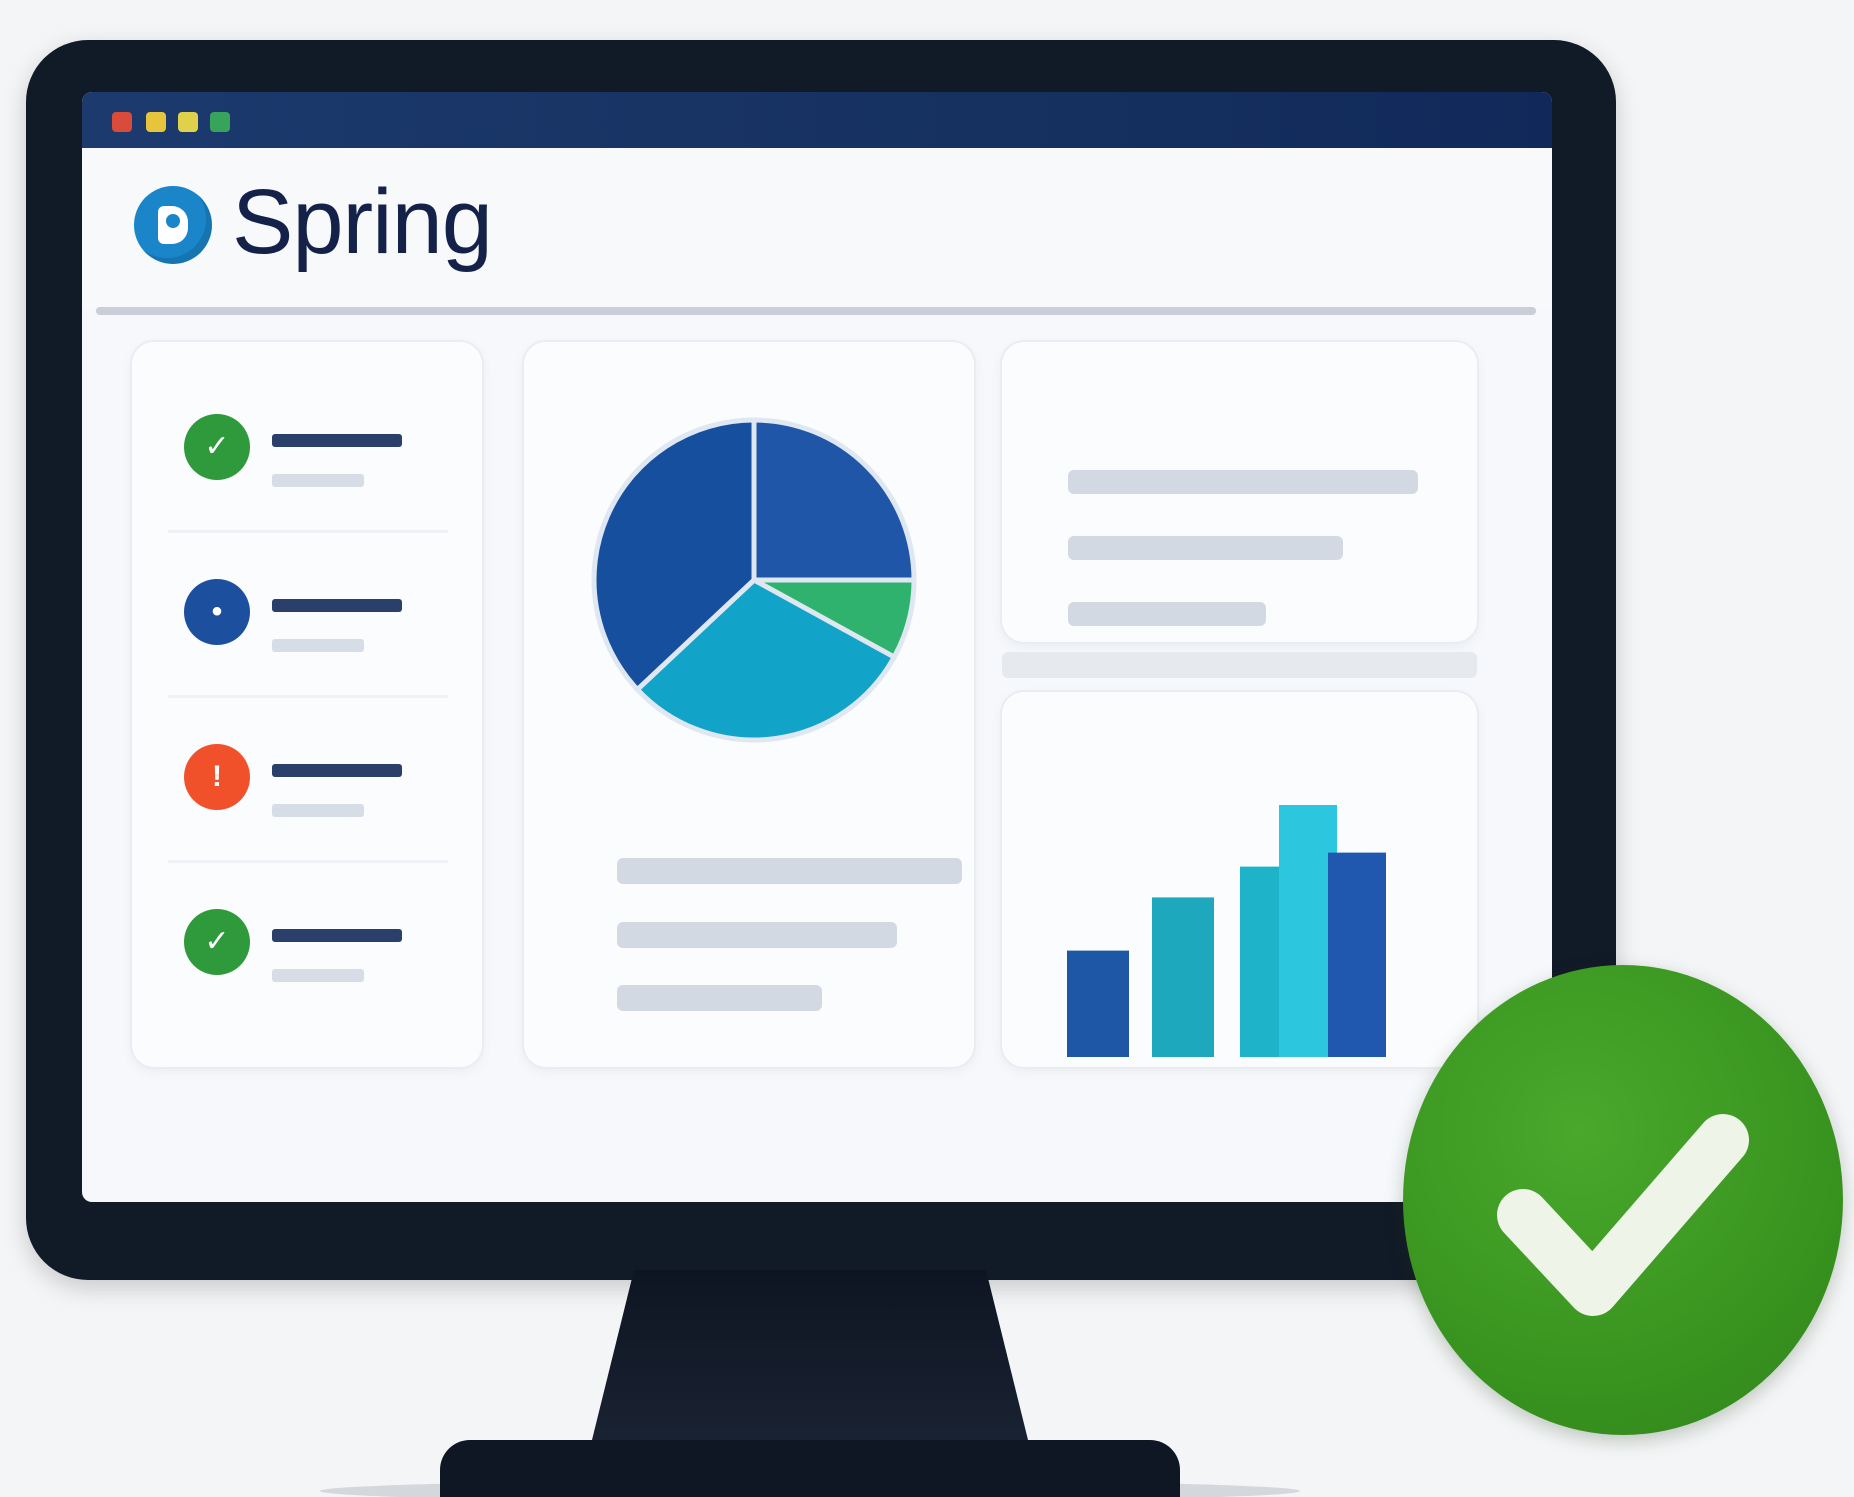 This screenshot has height=1497, width=1854. I want to click on success-badge, so click(1623, 1200).